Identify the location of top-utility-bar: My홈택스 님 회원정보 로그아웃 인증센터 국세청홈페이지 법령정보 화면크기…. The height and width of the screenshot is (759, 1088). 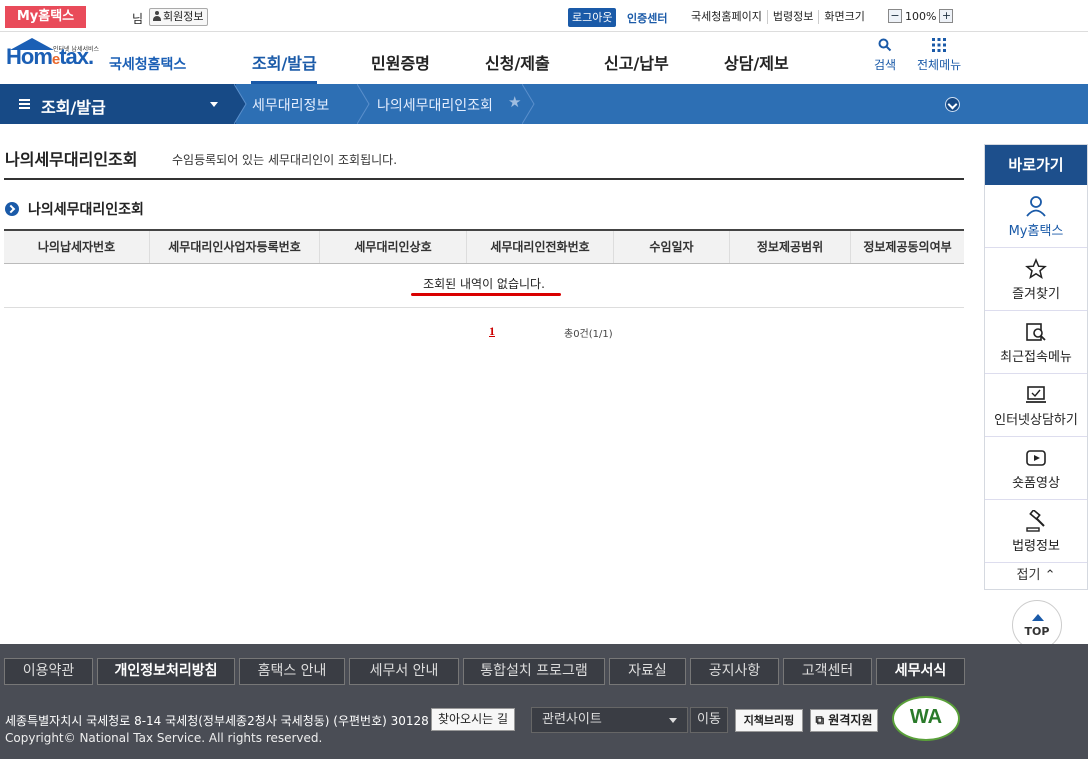
(544, 16).